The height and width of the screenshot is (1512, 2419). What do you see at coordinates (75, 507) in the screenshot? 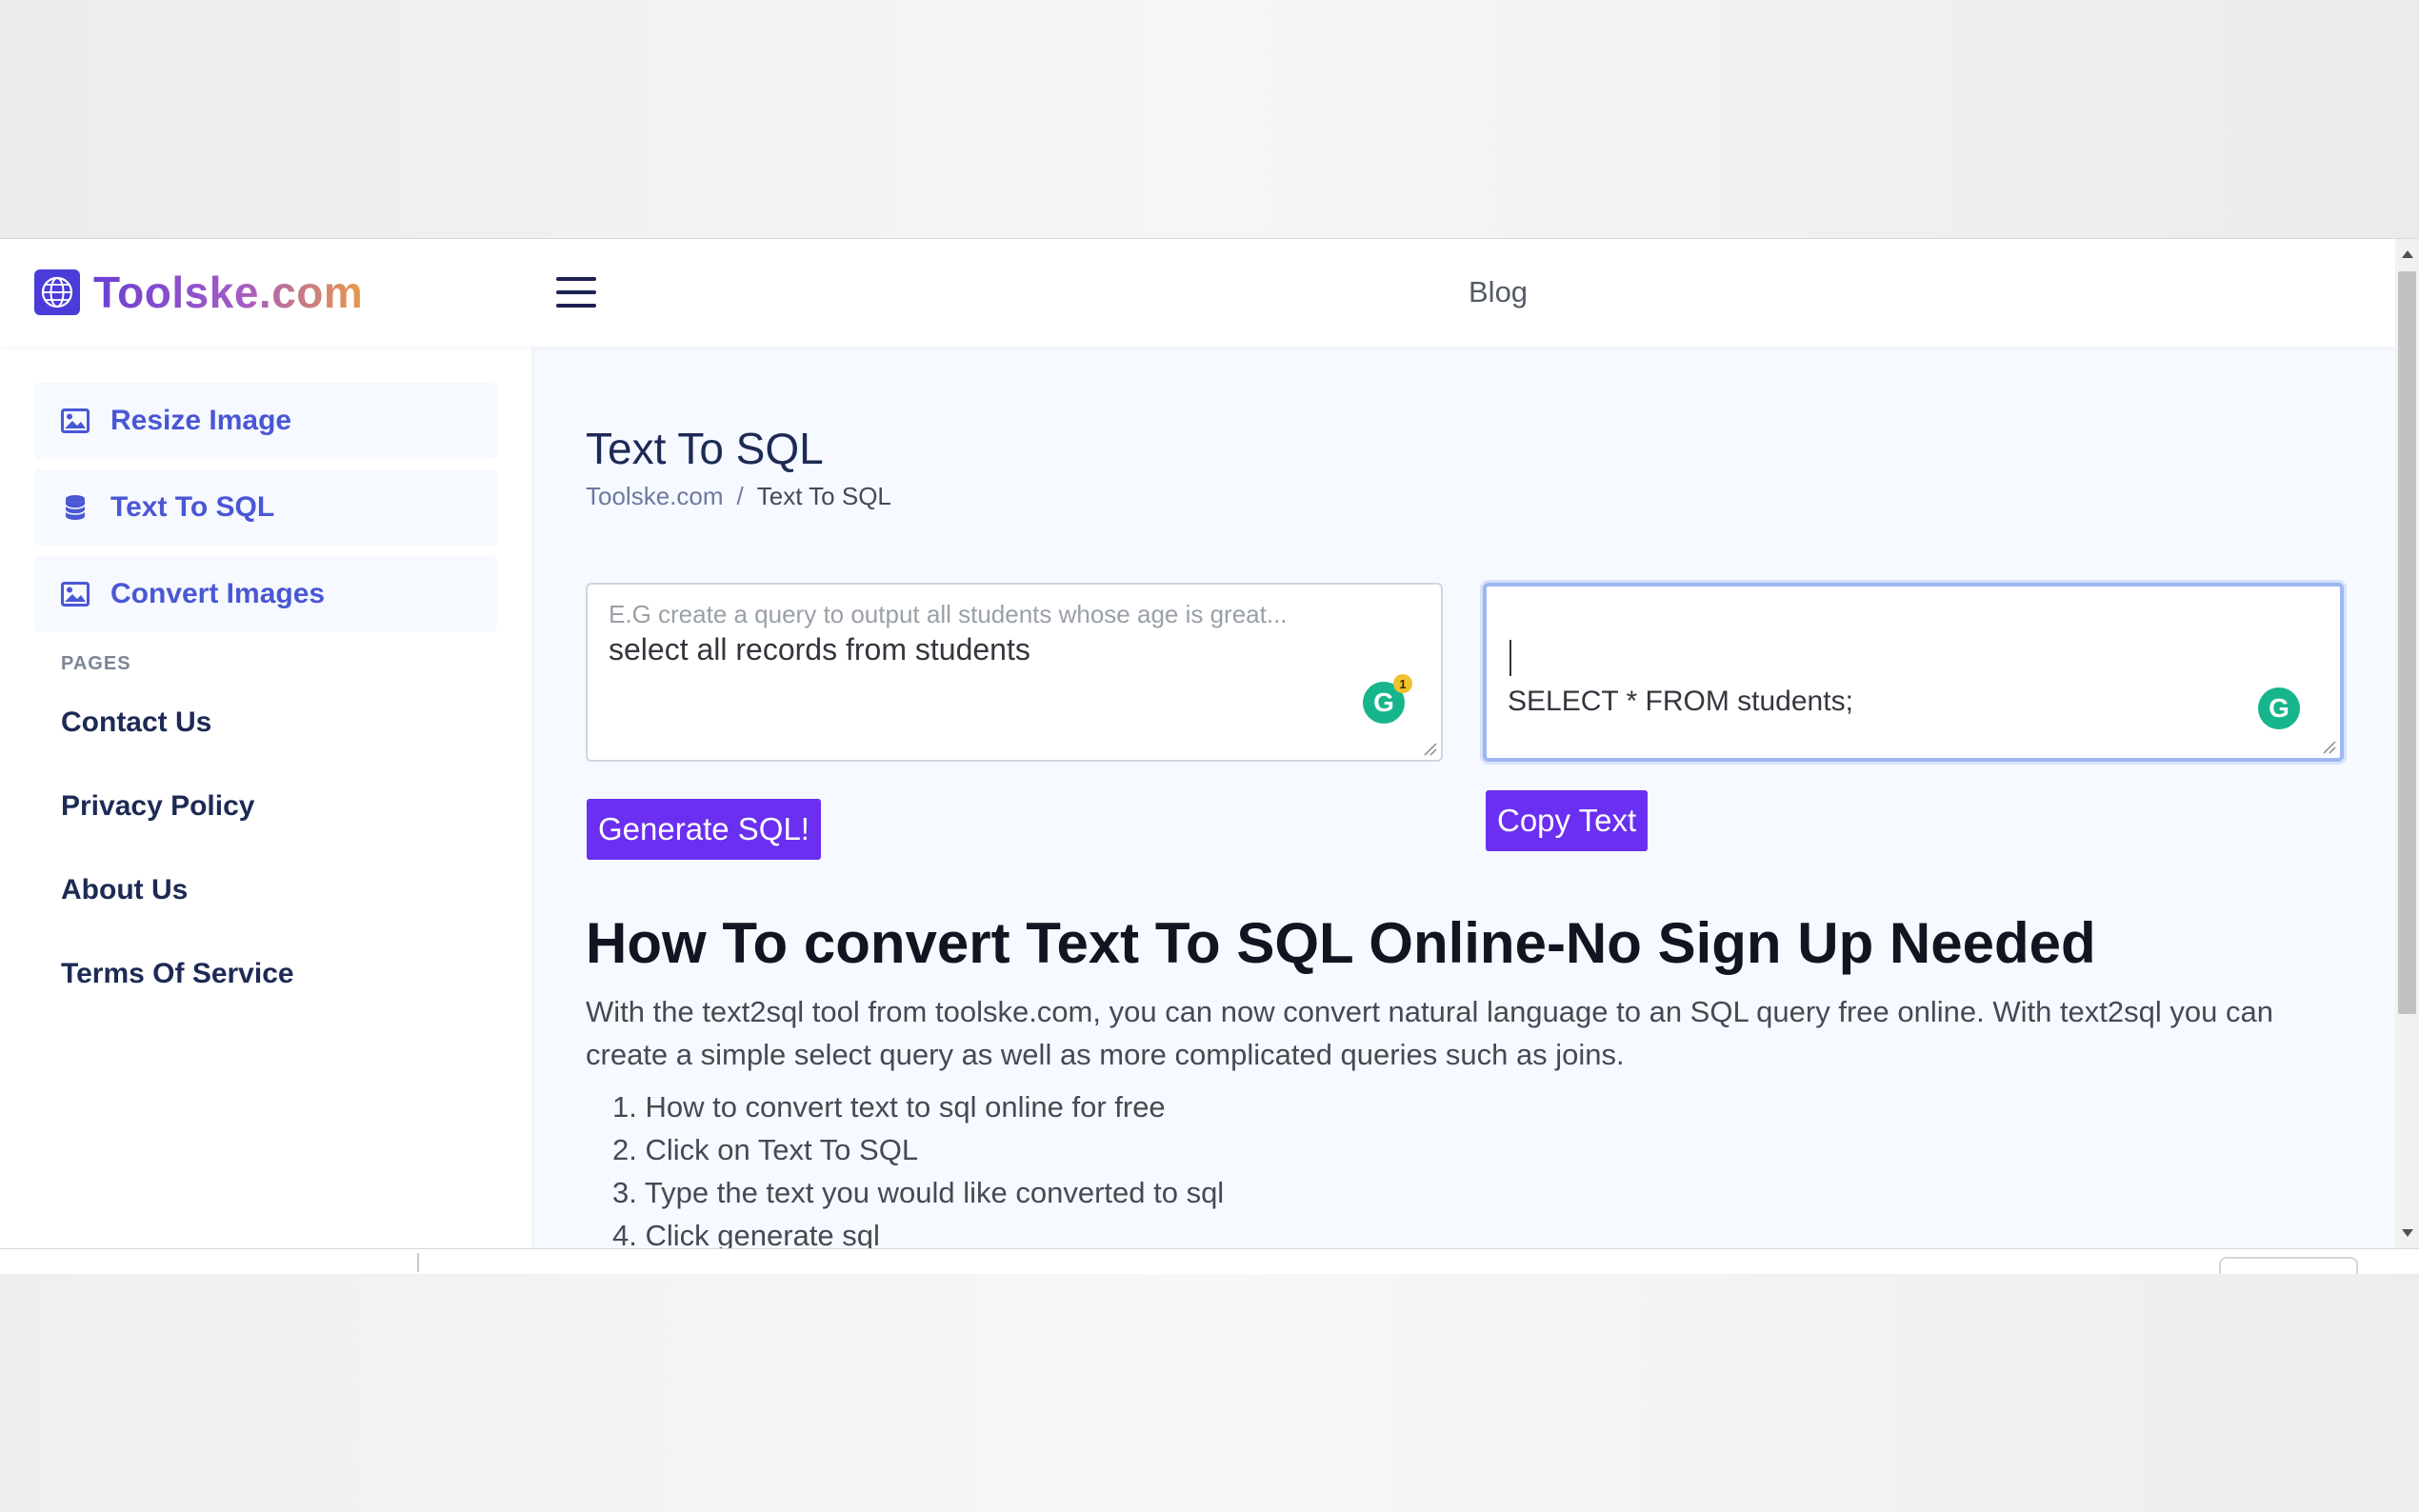
I see `database-icon` at bounding box center [75, 507].